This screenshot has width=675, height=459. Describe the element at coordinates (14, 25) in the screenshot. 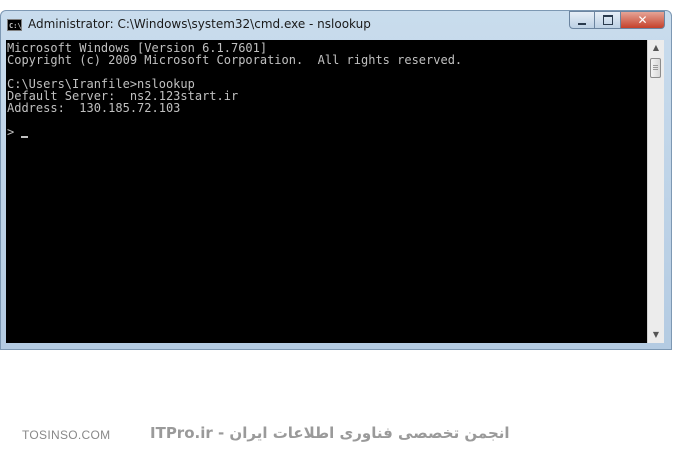

I see `cmd-app-icon: C:\` at that location.